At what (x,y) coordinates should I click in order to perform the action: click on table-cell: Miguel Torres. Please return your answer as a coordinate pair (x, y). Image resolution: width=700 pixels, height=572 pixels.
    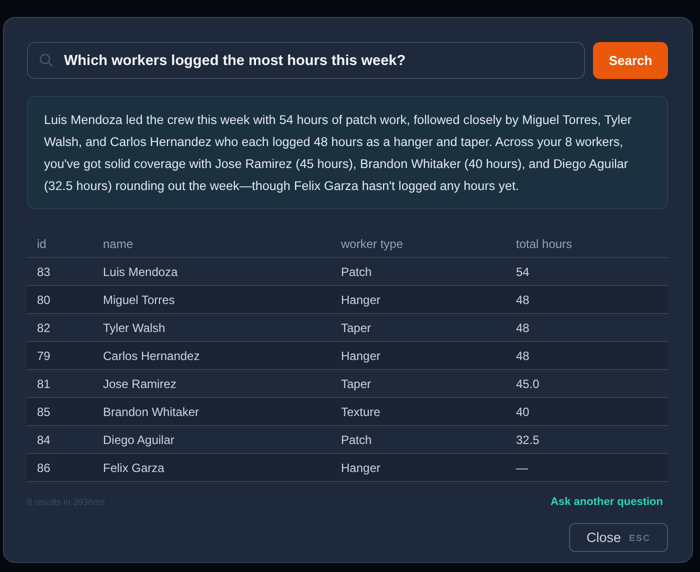
    Looking at the image, I should click on (212, 300).